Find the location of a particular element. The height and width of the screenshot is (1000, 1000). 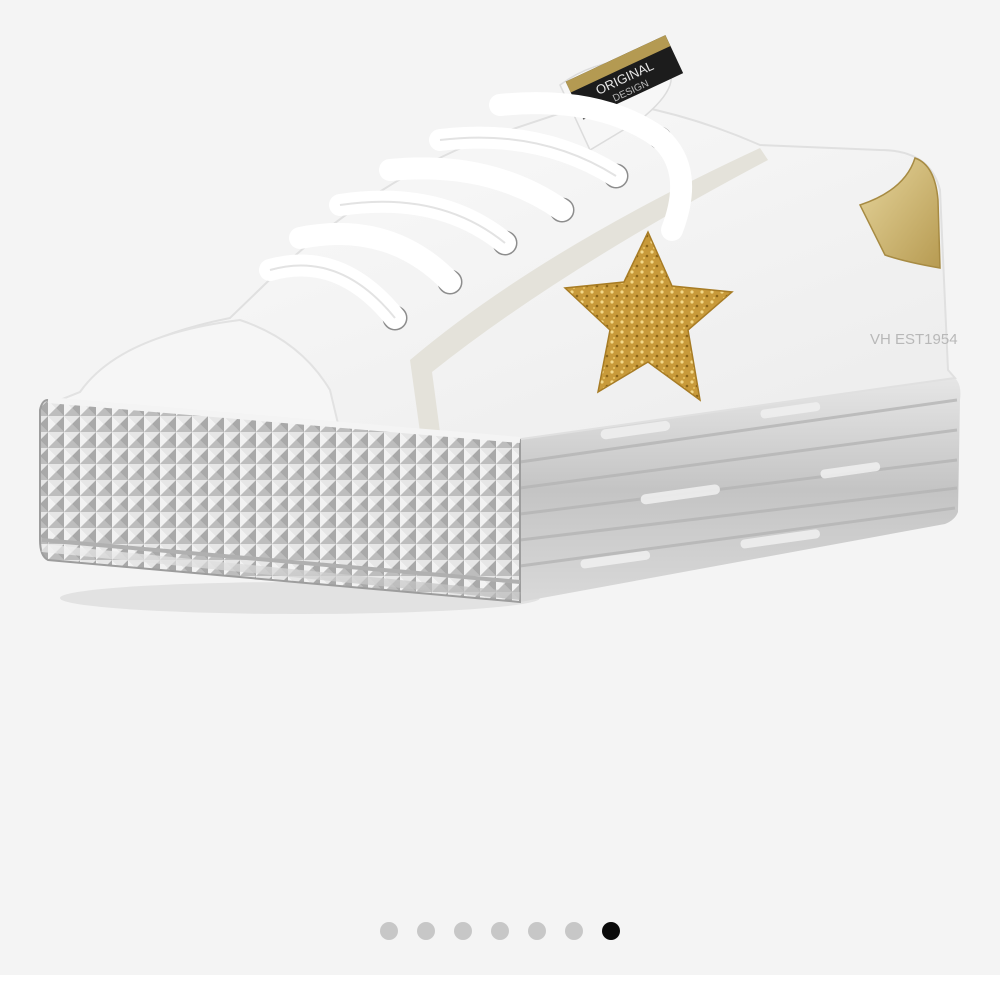

carousel-pagination is located at coordinates (500, 931).